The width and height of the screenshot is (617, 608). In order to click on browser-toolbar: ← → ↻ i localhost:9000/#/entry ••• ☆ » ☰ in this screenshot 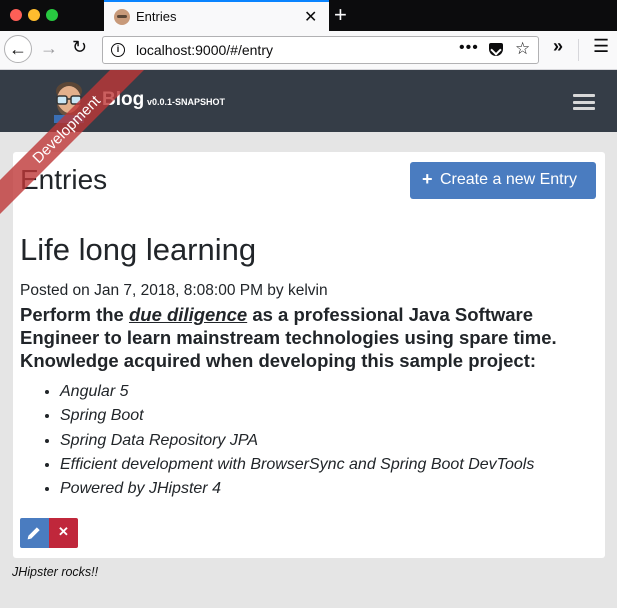, I will do `click(308, 50)`.